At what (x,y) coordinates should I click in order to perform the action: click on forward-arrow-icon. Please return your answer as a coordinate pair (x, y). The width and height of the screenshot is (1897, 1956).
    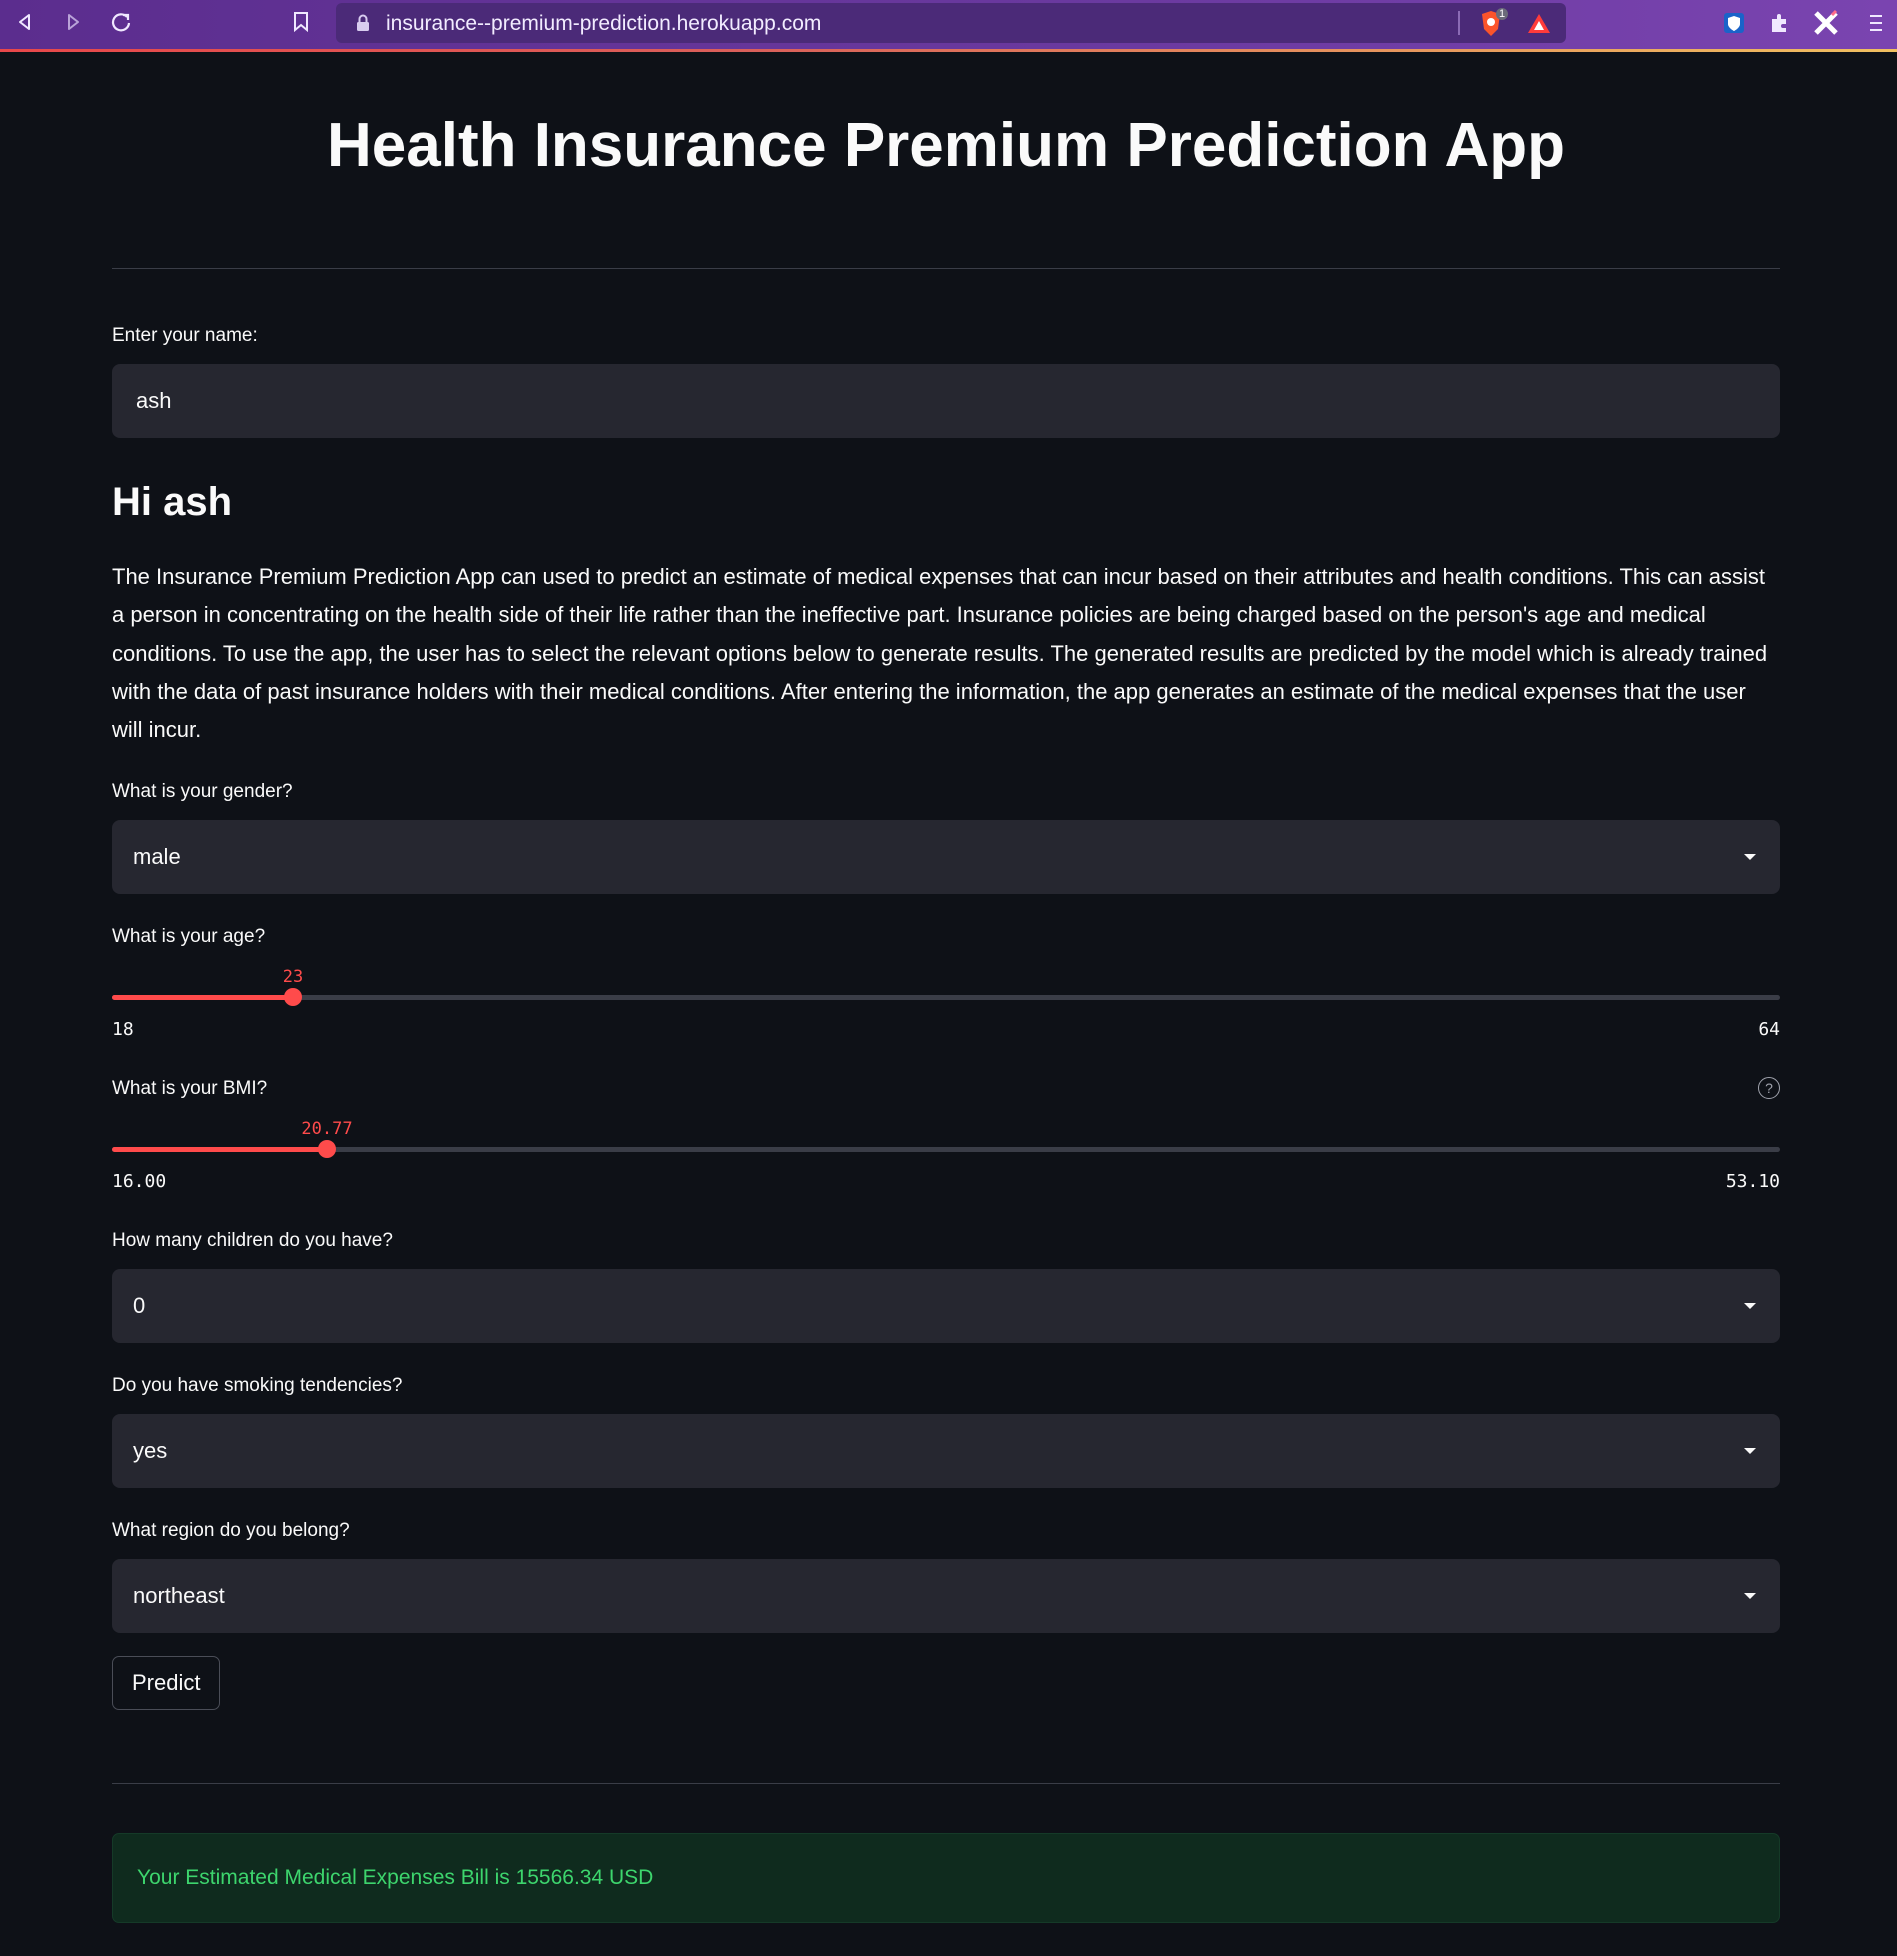
    Looking at the image, I should click on (73, 22).